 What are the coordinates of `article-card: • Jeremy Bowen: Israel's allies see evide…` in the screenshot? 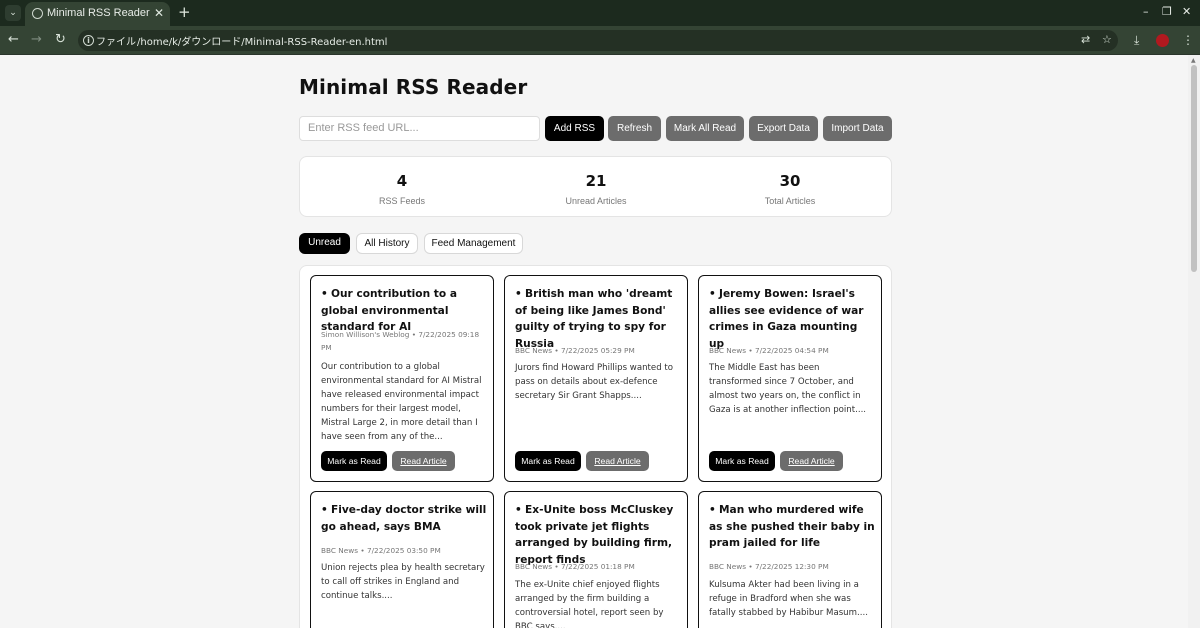 It's located at (790, 378).